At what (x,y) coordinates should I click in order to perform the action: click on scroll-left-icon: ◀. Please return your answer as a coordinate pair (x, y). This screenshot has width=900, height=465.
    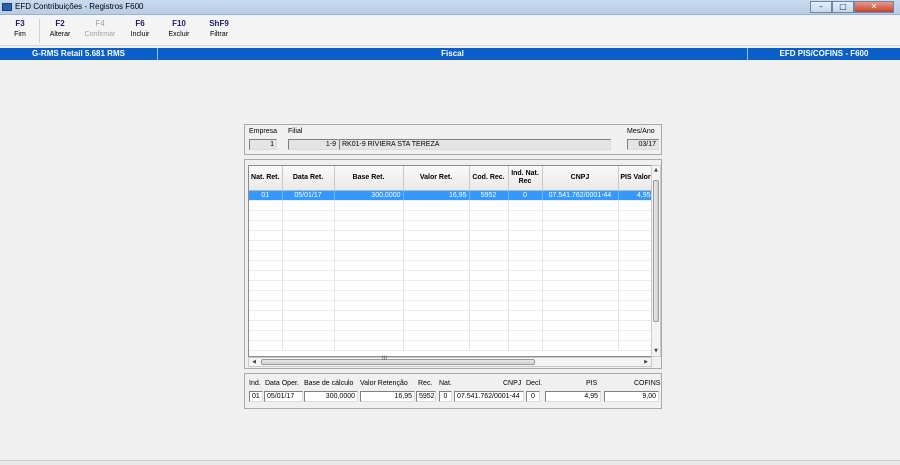
    Looking at the image, I should click on (254, 362).